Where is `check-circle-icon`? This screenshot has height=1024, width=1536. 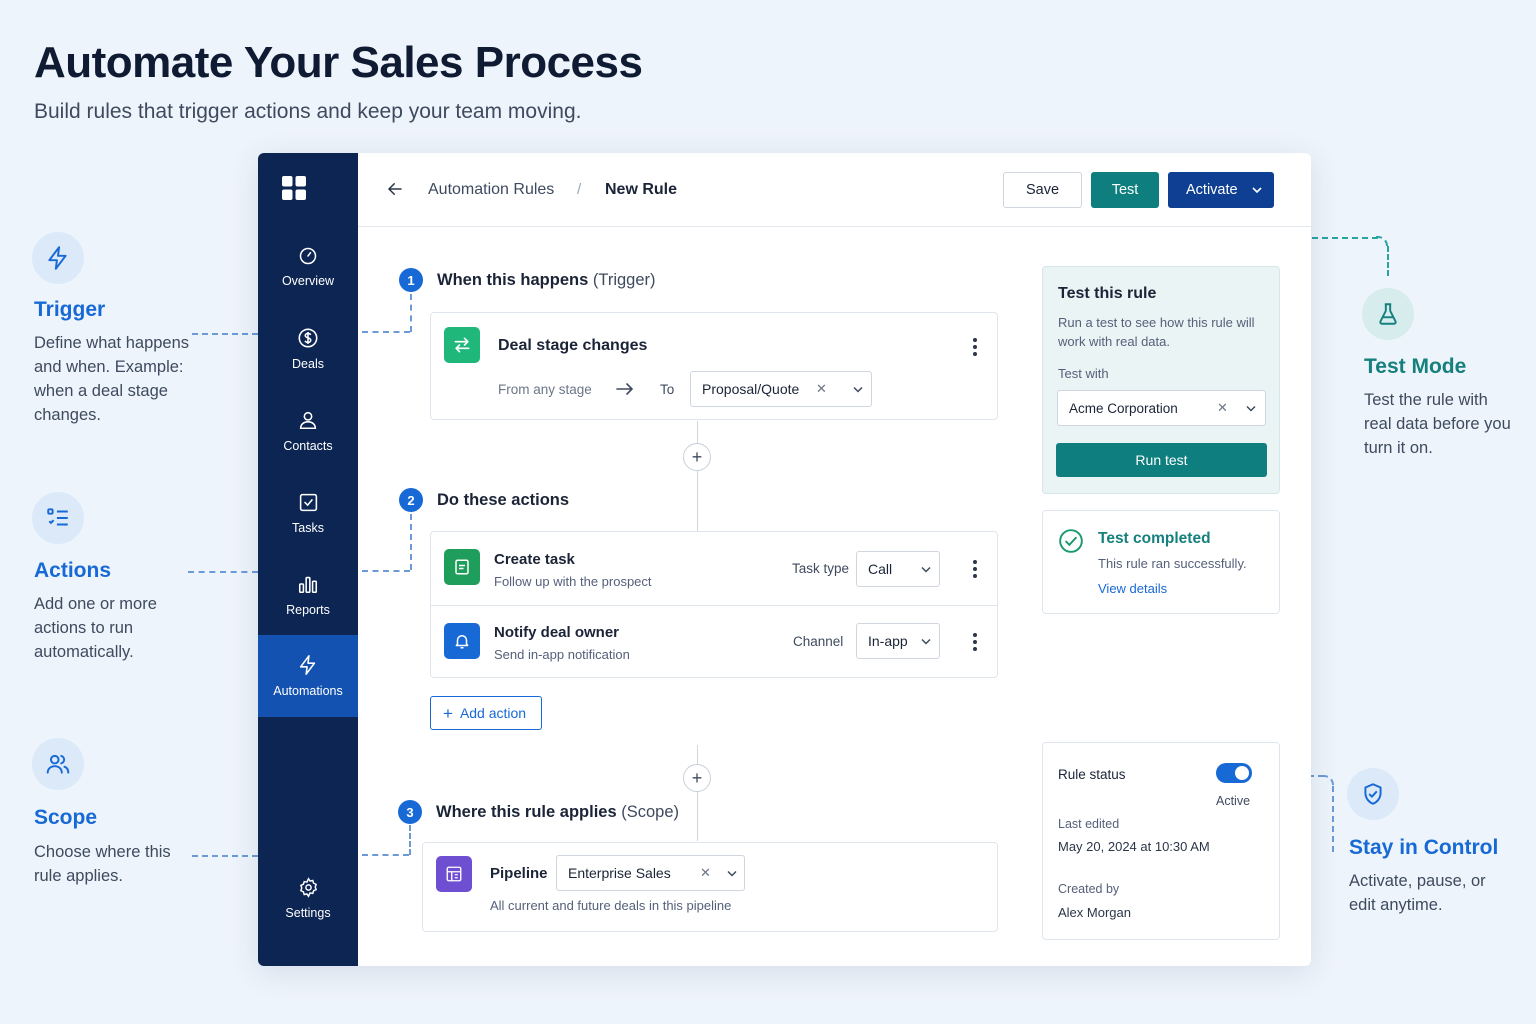
check-circle-icon is located at coordinates (1071, 543).